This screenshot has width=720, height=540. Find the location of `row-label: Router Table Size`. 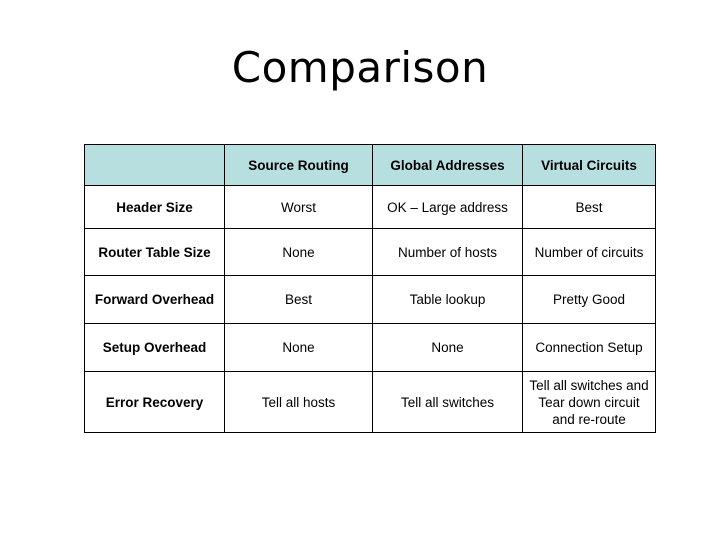

row-label: Router Table Size is located at coordinates (154, 252).